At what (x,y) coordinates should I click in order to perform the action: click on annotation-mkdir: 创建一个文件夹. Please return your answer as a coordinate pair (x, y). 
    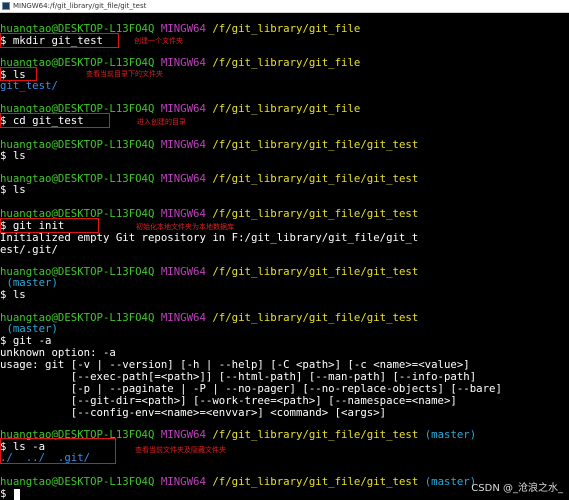
    Looking at the image, I should click on (158, 41).